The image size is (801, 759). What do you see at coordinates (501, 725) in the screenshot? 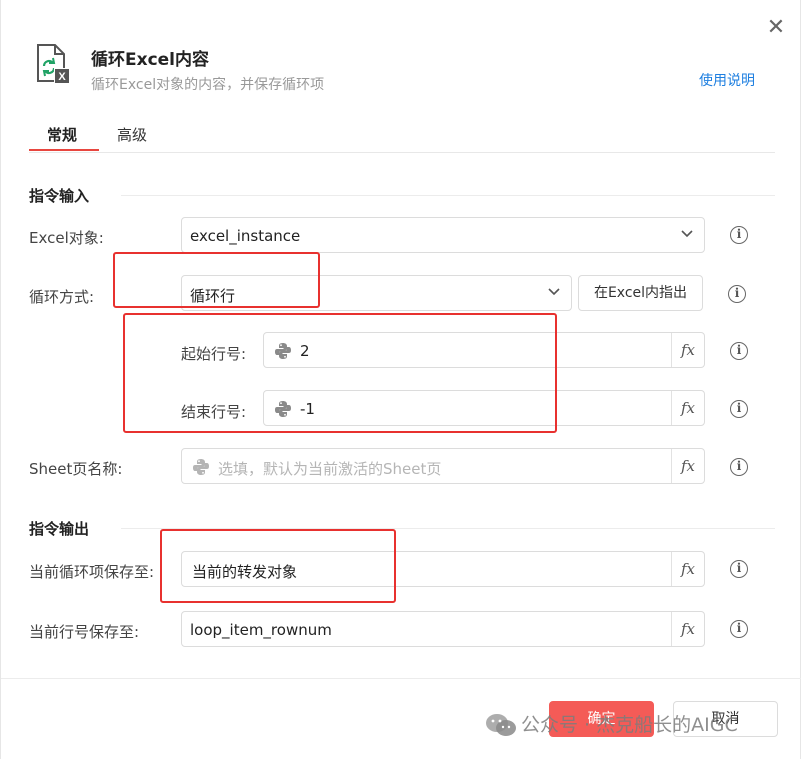
I see `wechat-icon` at bounding box center [501, 725].